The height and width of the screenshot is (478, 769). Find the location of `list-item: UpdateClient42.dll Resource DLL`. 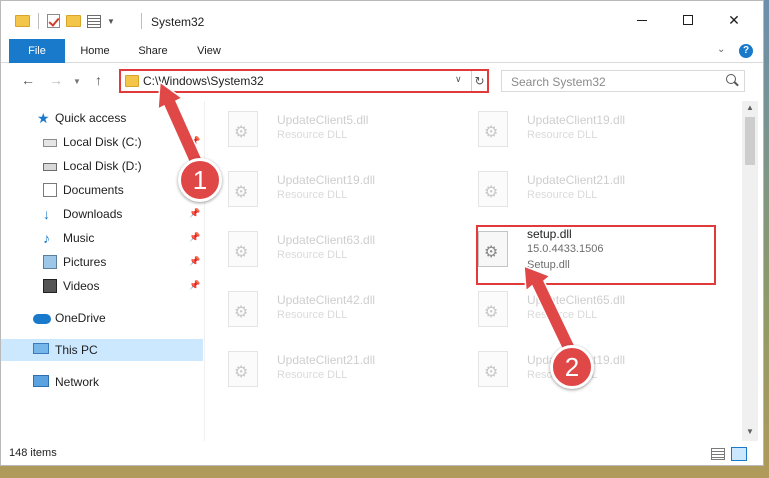

list-item: UpdateClient42.dll Resource DLL is located at coordinates (322, 310).